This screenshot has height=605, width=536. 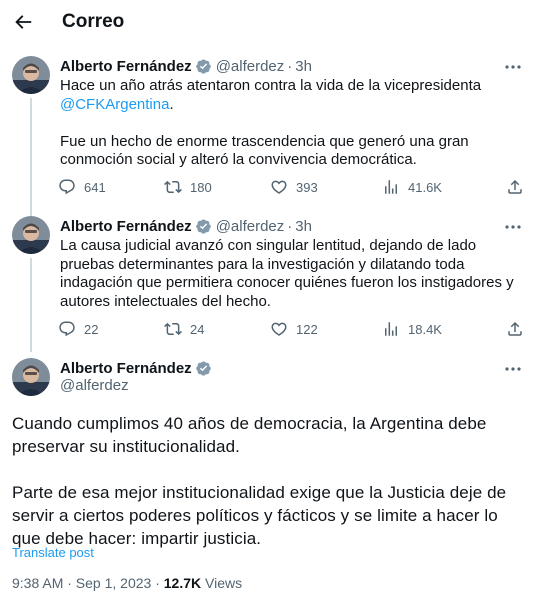 I want to click on tweet-actions: 22 24 122 18.4K, so click(x=291, y=329).